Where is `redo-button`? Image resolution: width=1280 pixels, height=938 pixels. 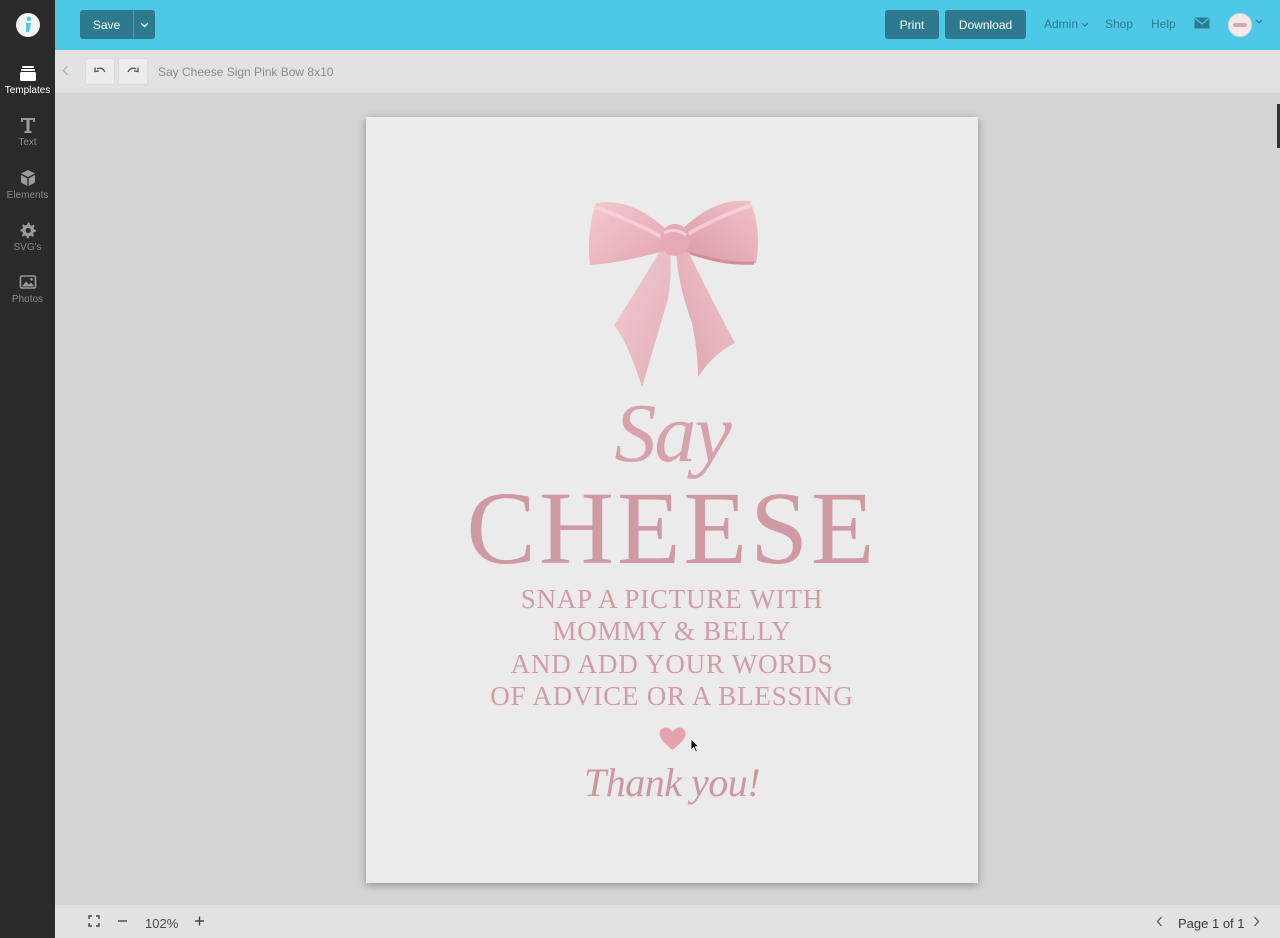
redo-button is located at coordinates (133, 71).